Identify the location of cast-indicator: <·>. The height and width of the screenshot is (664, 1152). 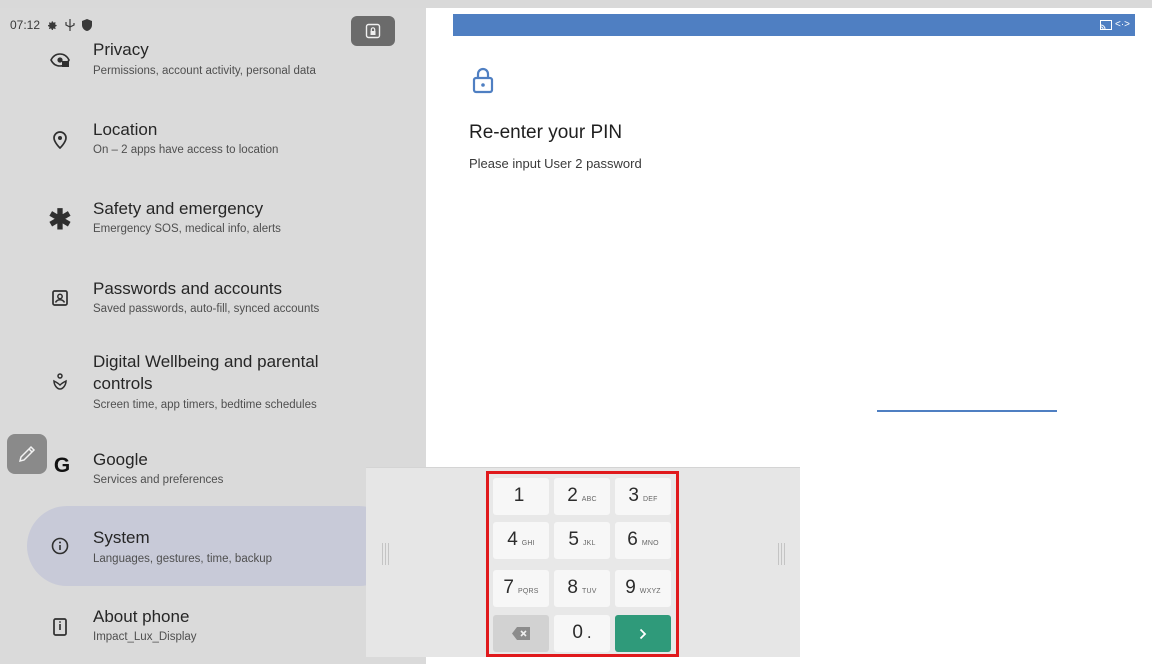
(1114, 24).